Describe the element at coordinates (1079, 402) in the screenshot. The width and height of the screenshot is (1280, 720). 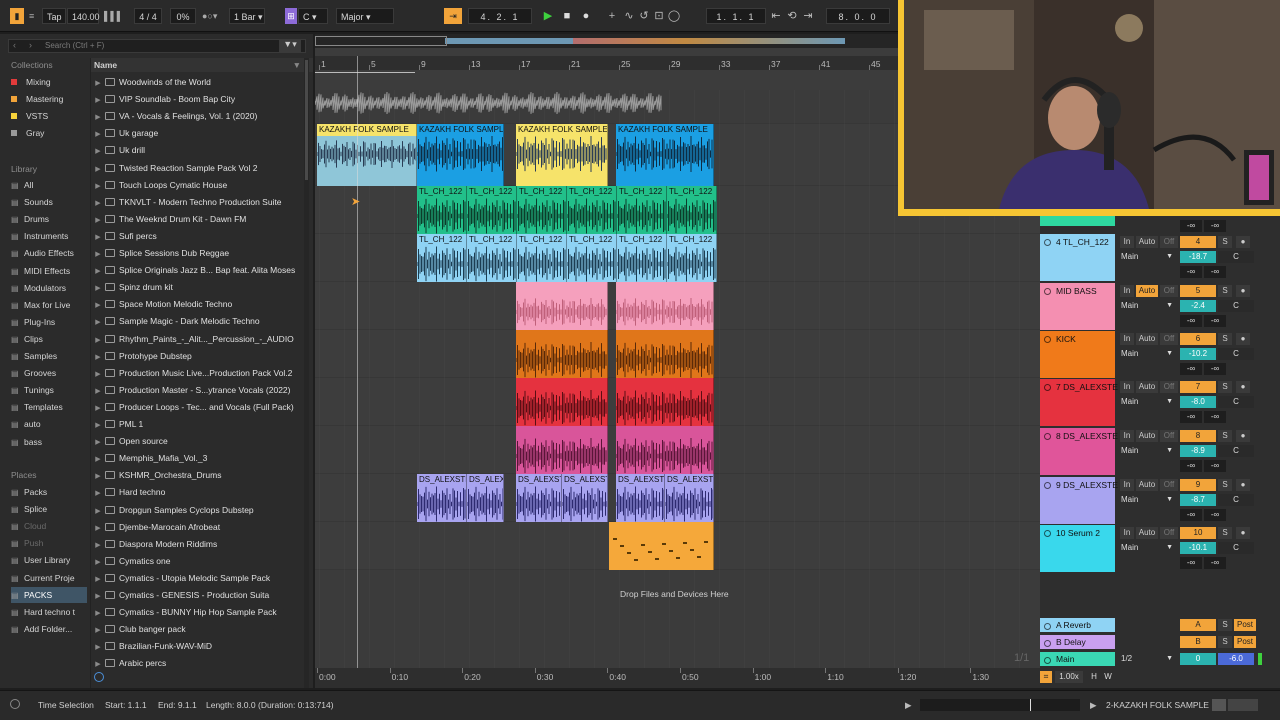
I see `track-header: 7 DS_ALEXSTE` at that location.